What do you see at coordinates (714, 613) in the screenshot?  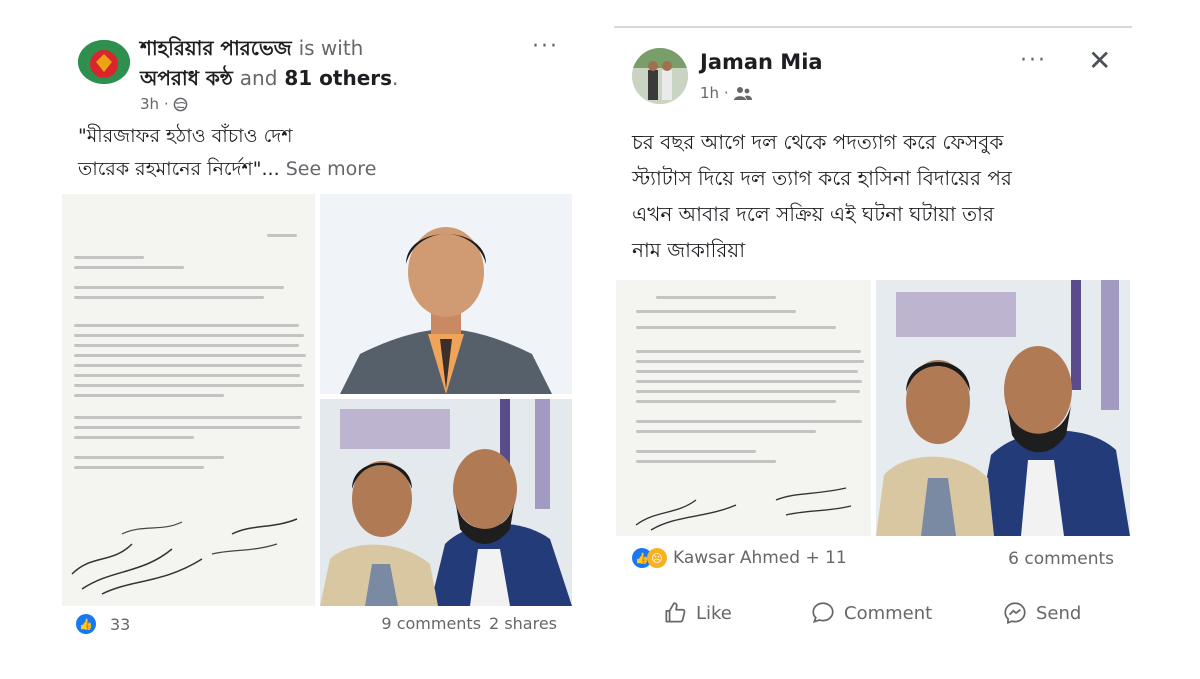 I see `like-label: Like` at bounding box center [714, 613].